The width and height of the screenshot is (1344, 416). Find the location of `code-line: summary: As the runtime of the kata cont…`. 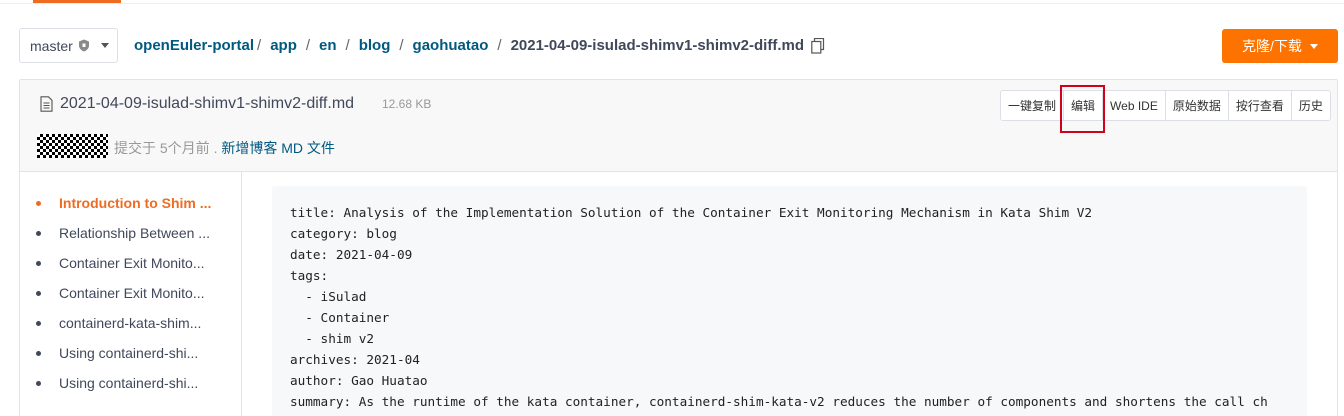

code-line: summary: As the runtime of the kata cont… is located at coordinates (779, 401).